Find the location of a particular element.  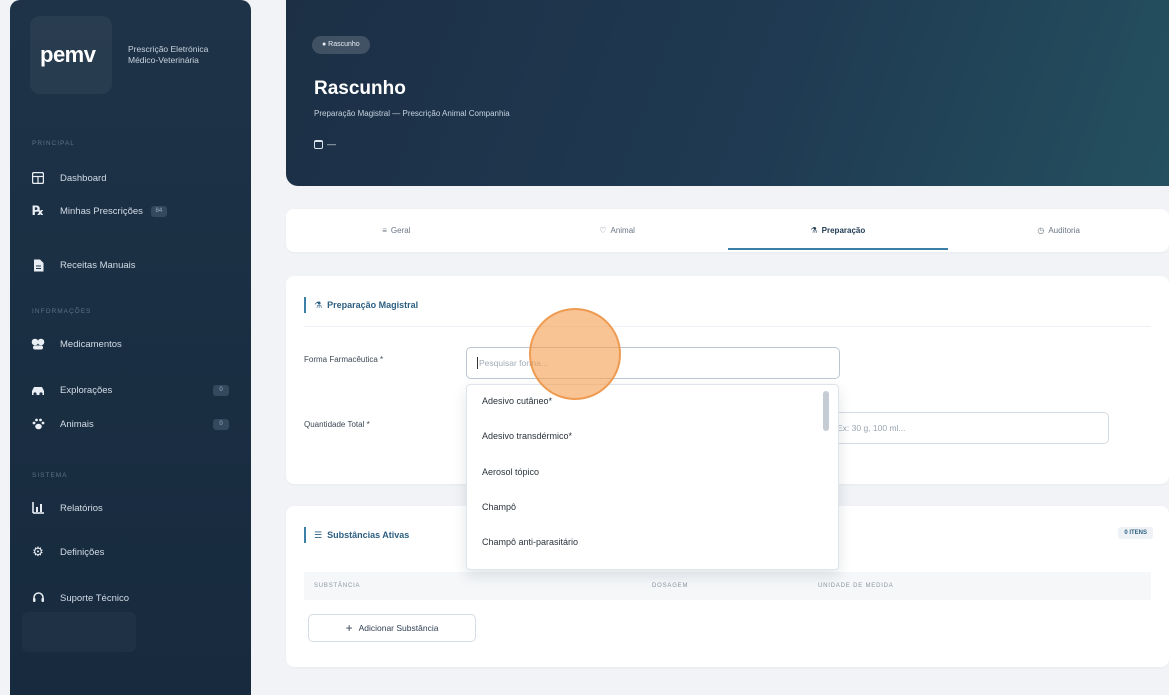

tab-animal: ♡ Animal is located at coordinates (617, 230).